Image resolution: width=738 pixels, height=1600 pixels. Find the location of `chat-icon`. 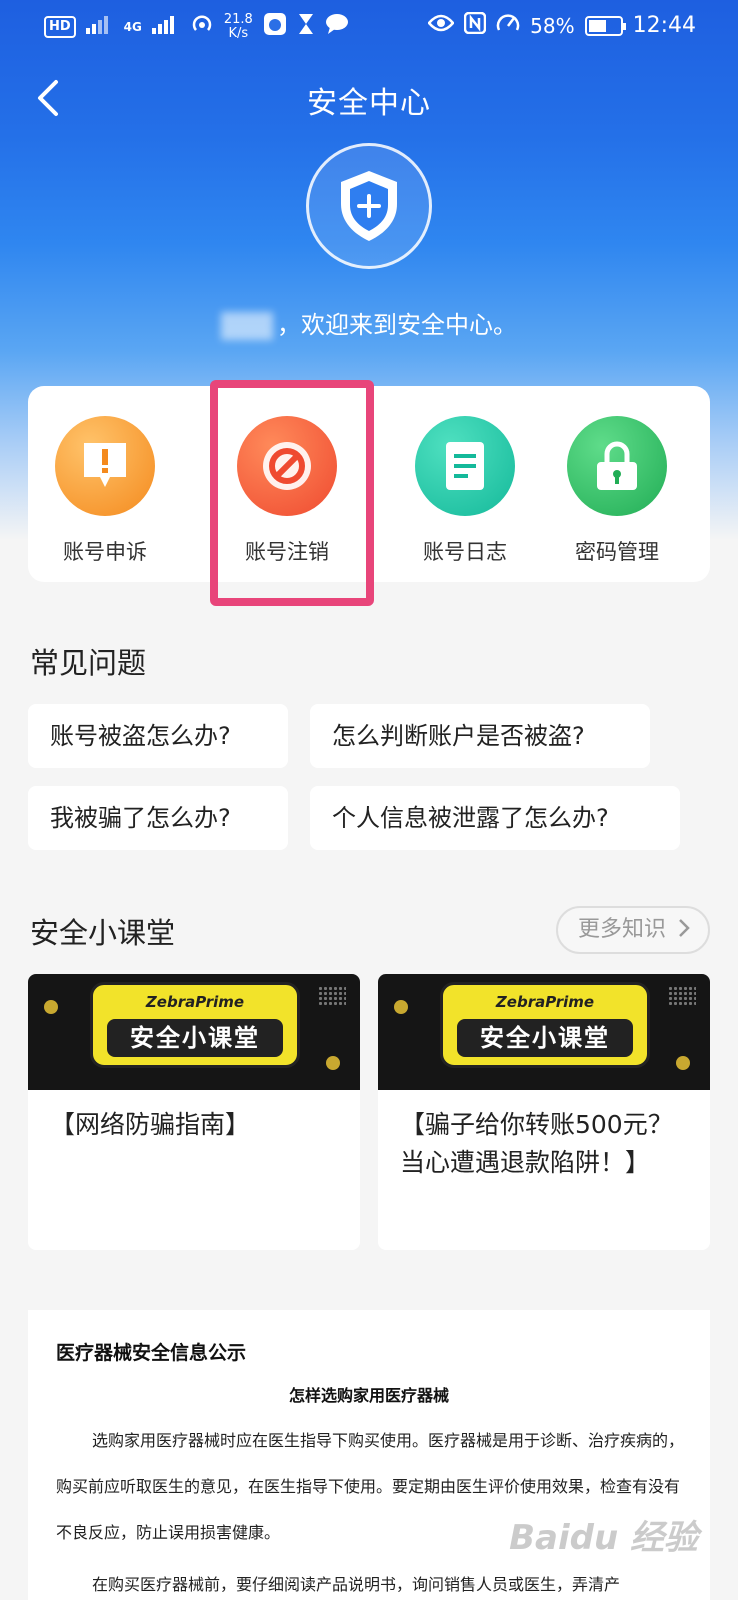

chat-icon is located at coordinates (337, 26).